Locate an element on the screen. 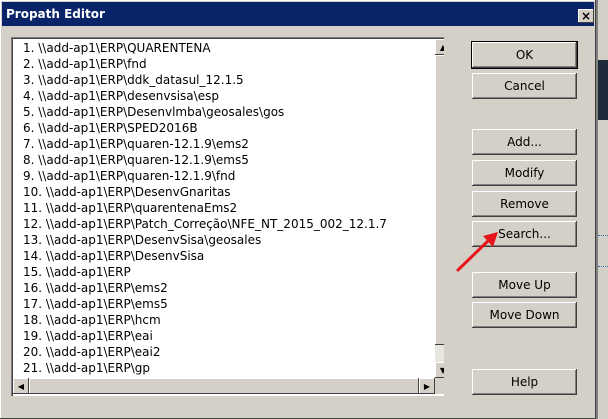 This screenshot has width=608, height=419. list-item: 14. \\add-ap1\ERP\DesenvSisa is located at coordinates (227, 256).